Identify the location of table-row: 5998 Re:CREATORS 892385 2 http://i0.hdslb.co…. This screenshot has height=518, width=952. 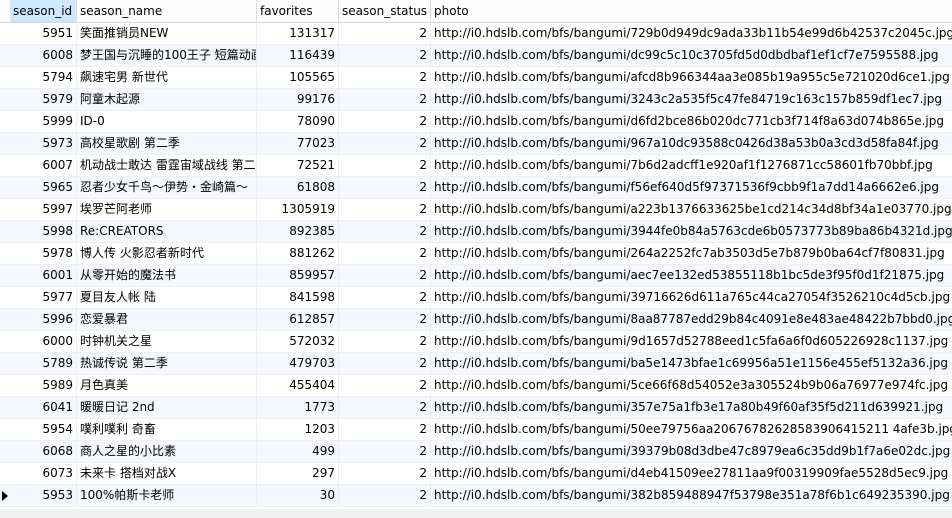
(476, 232).